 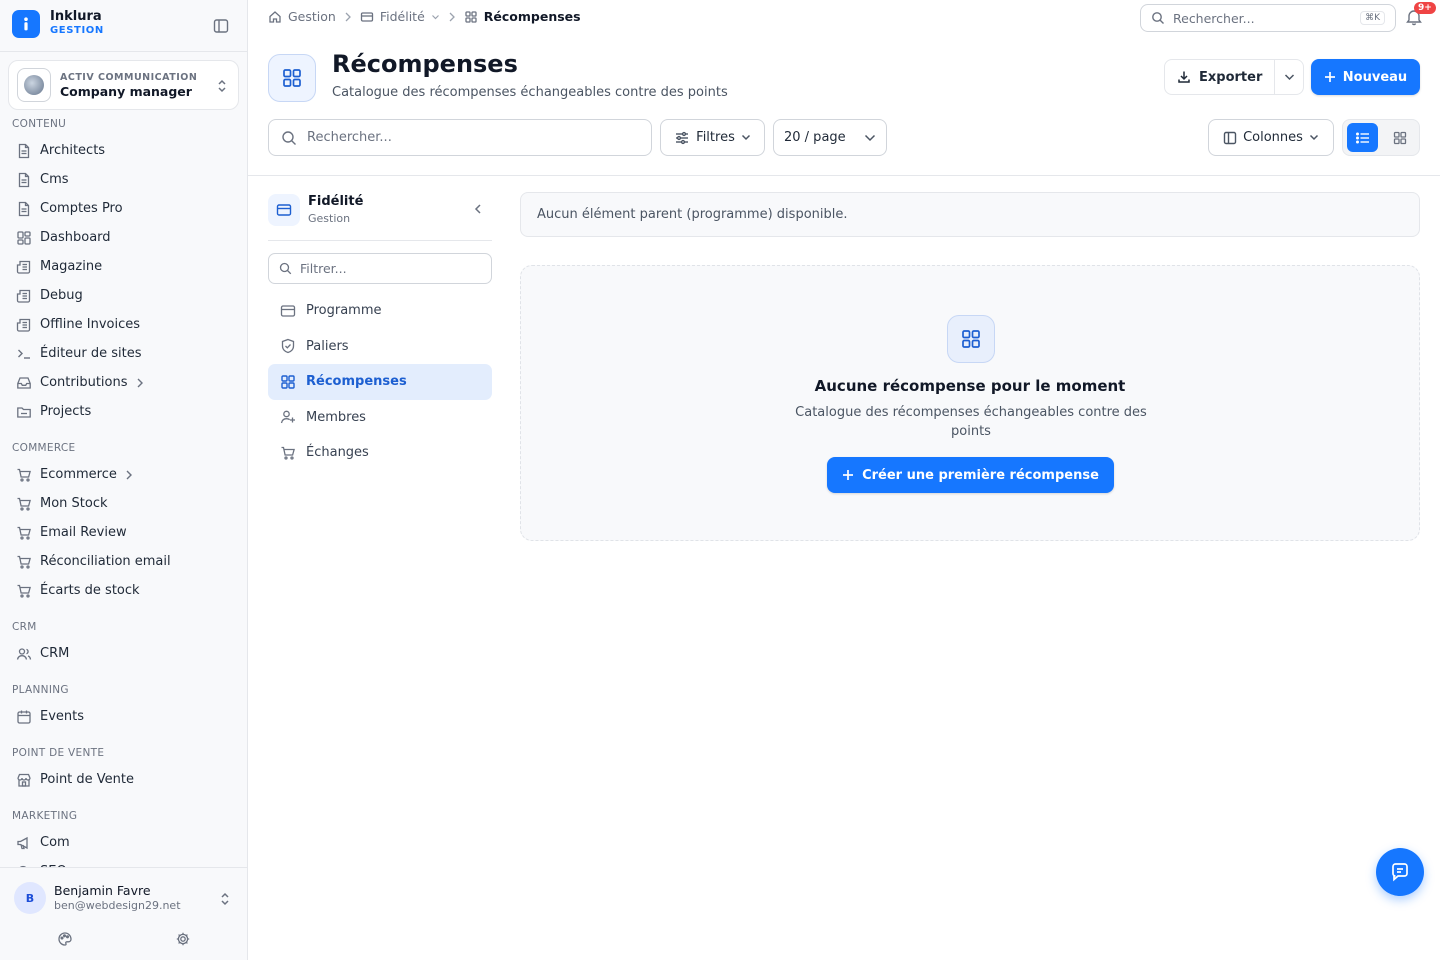 I want to click on global-search: ⌘K, so click(x=1268, y=18).